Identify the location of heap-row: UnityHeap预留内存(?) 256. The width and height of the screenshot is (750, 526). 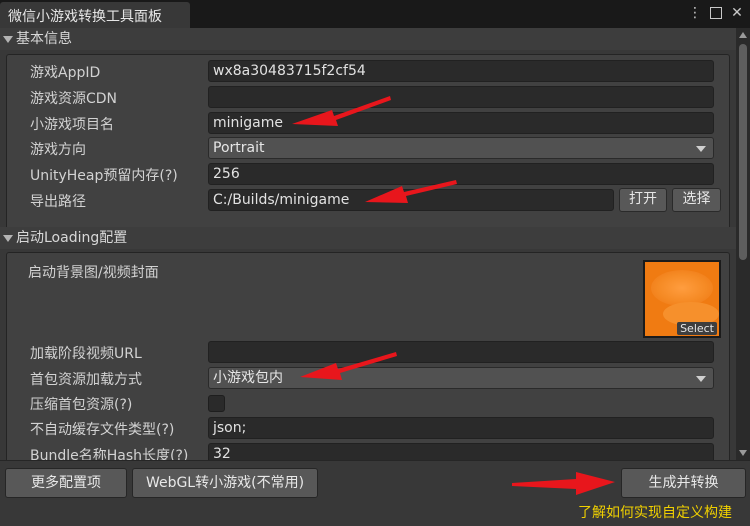
(368, 174).